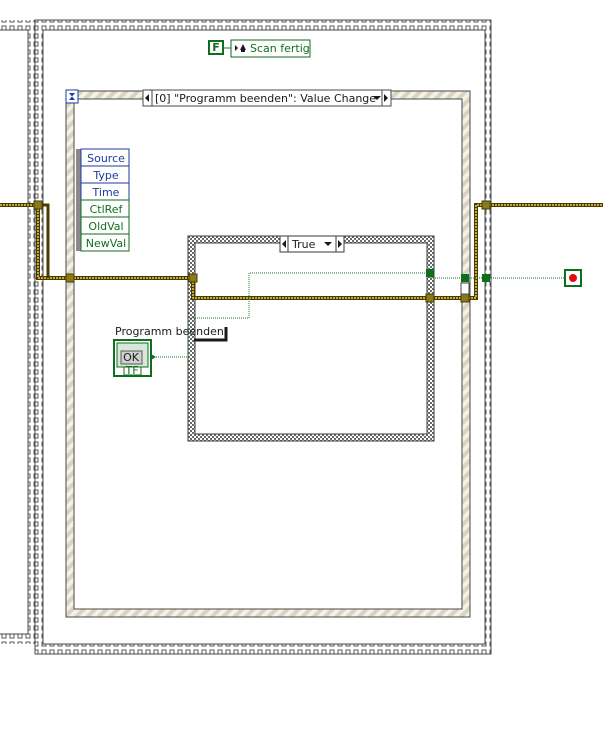 The width and height of the screenshot is (603, 748). Describe the element at coordinates (303, 244) in the screenshot. I see `case-selector-label: True` at that location.